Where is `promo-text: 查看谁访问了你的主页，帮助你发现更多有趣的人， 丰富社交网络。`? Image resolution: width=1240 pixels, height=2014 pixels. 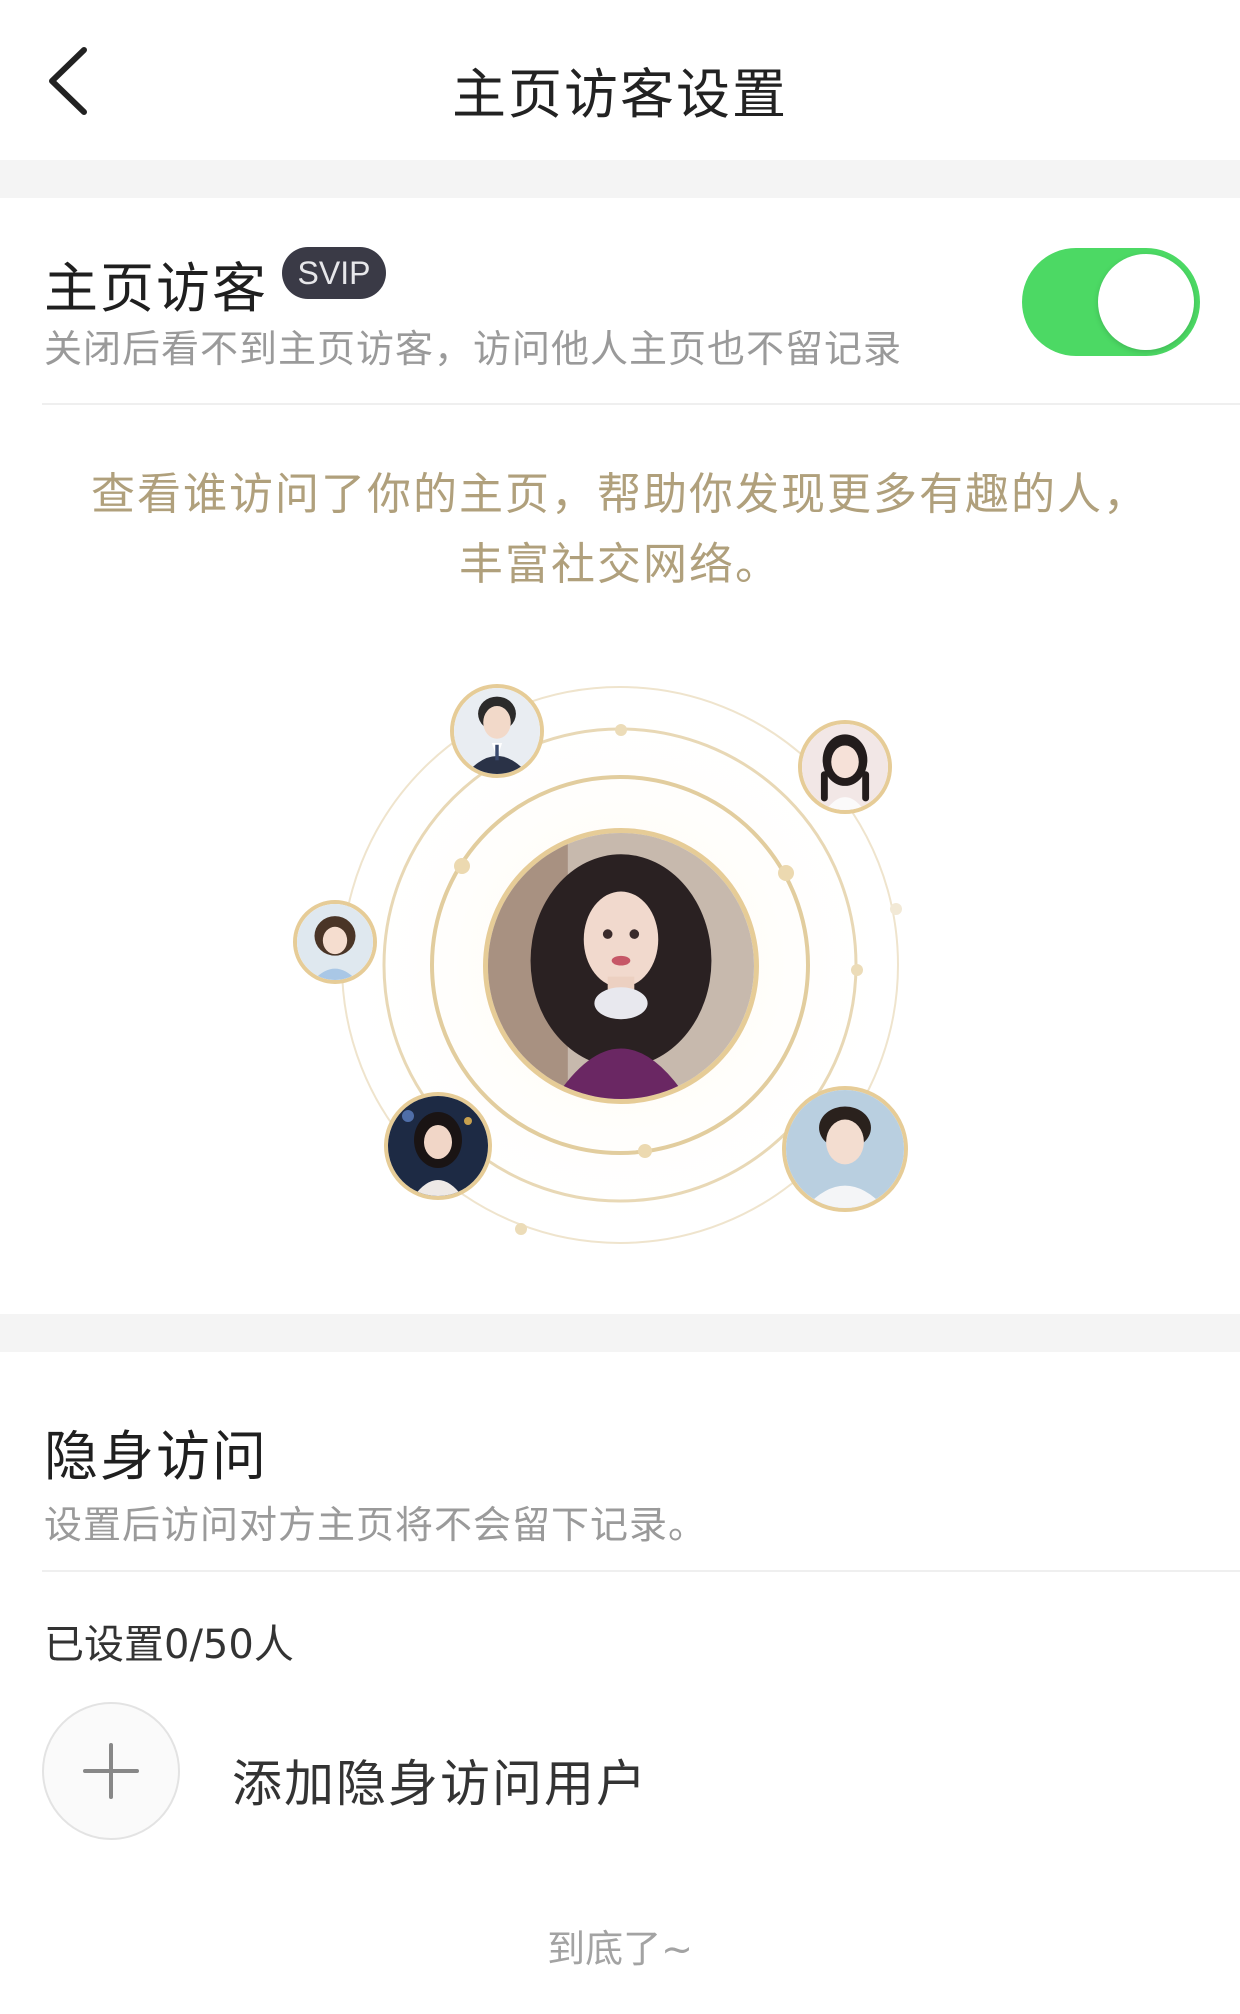
promo-text: 查看谁访问了你的主页，帮助你发现更多有趣的人， 丰富社交网络。 is located at coordinates (620, 530).